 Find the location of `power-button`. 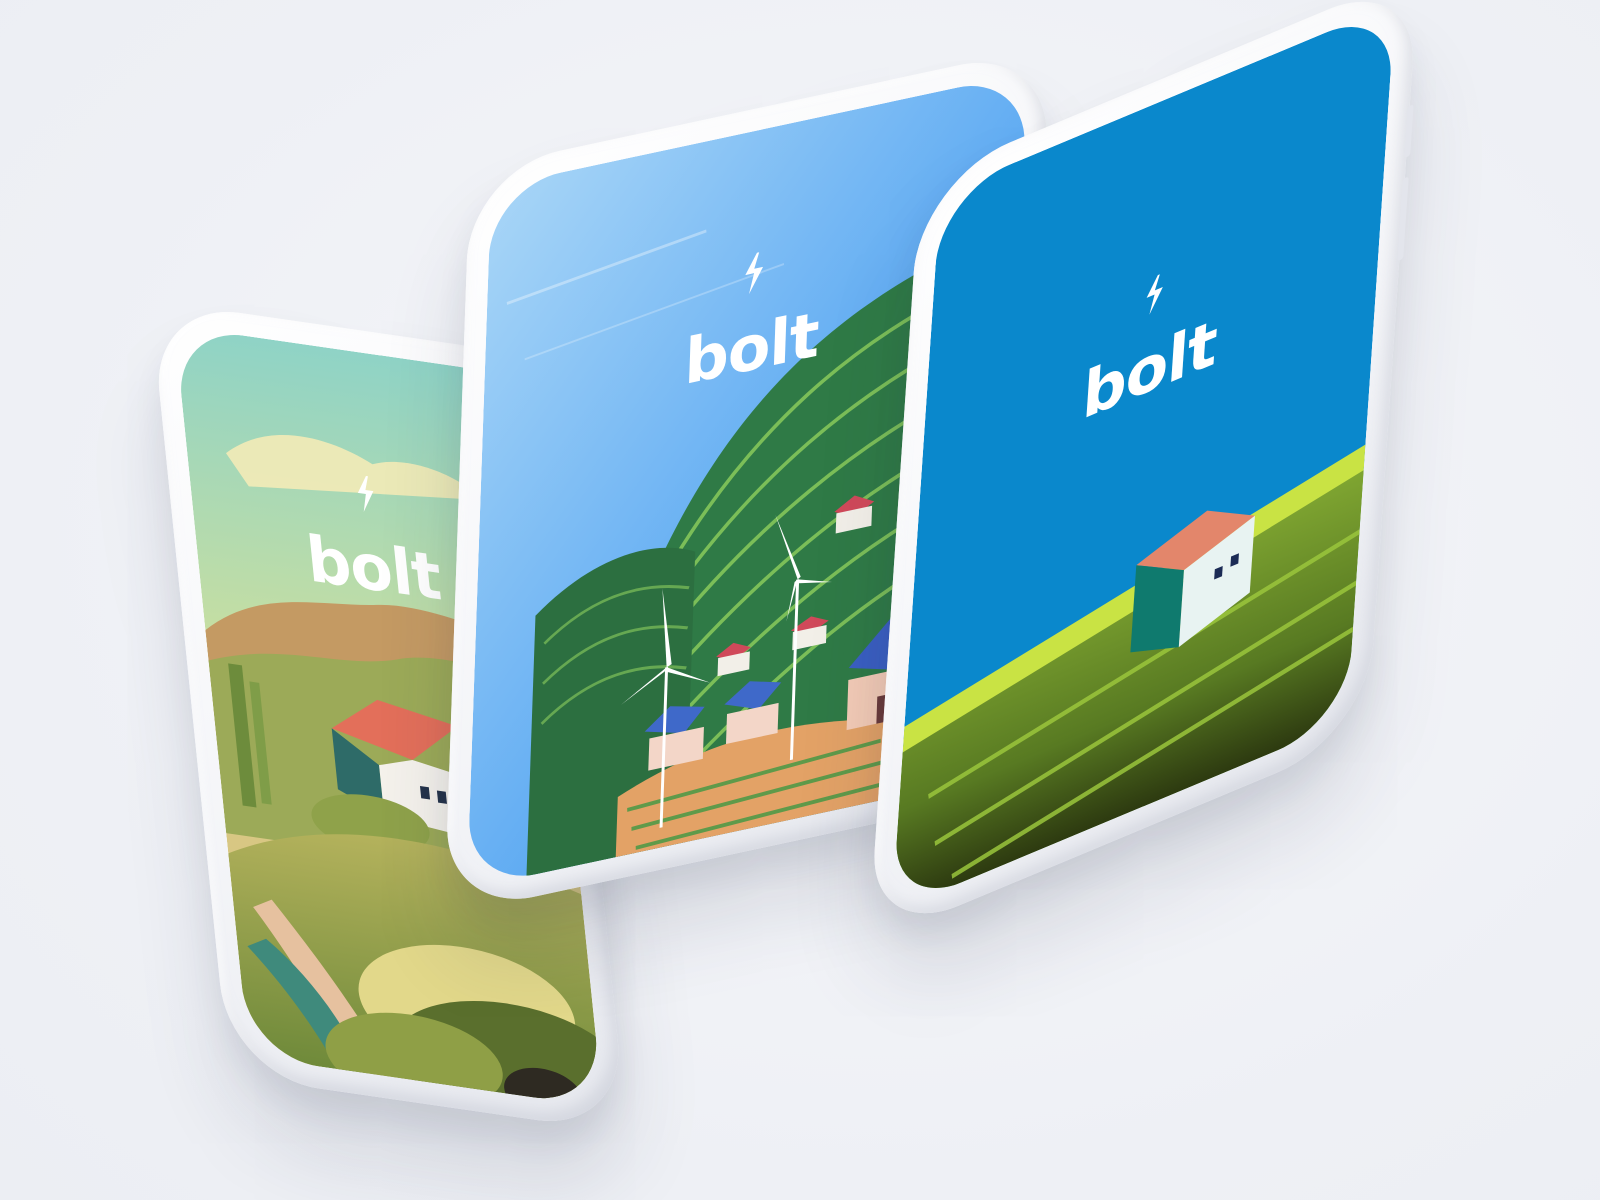

power-button is located at coordinates (1403, 219).